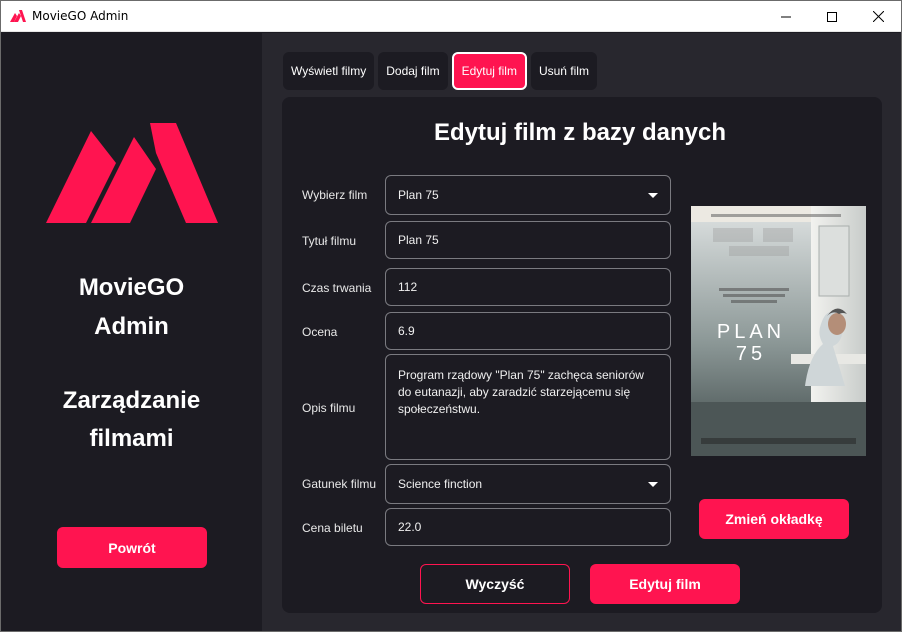  What do you see at coordinates (80, 16) in the screenshot?
I see `window-title: MovieGO Admin` at bounding box center [80, 16].